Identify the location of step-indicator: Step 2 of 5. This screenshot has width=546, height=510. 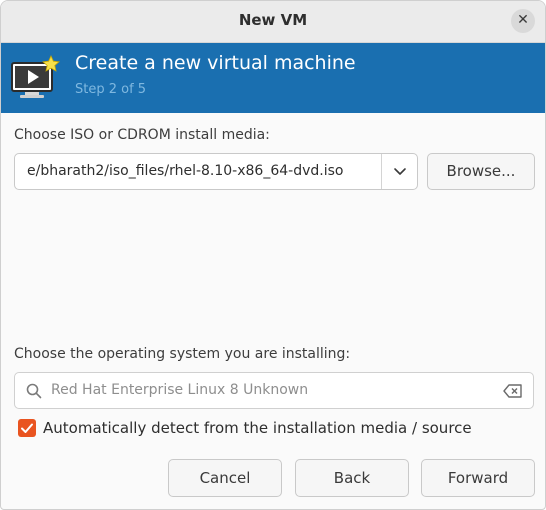
(111, 89).